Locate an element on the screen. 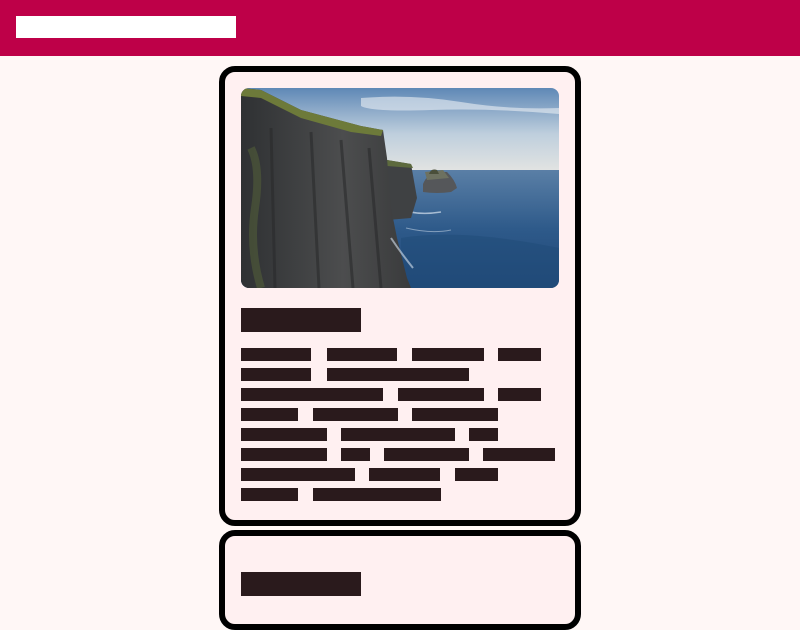 The image size is (800, 630). top-app-bar is located at coordinates (400, 28).